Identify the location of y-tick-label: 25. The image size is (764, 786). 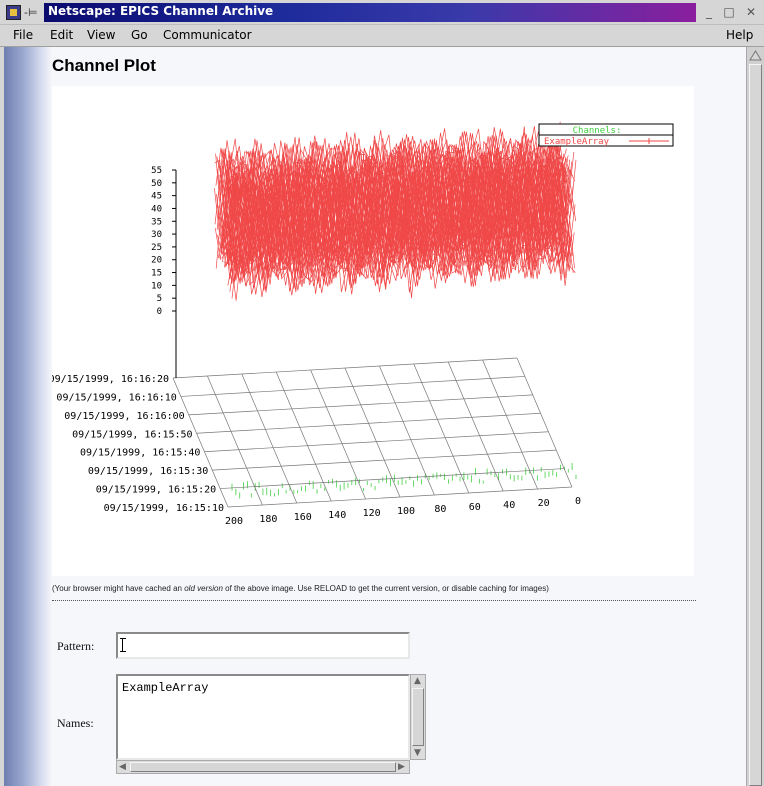
(156, 248).